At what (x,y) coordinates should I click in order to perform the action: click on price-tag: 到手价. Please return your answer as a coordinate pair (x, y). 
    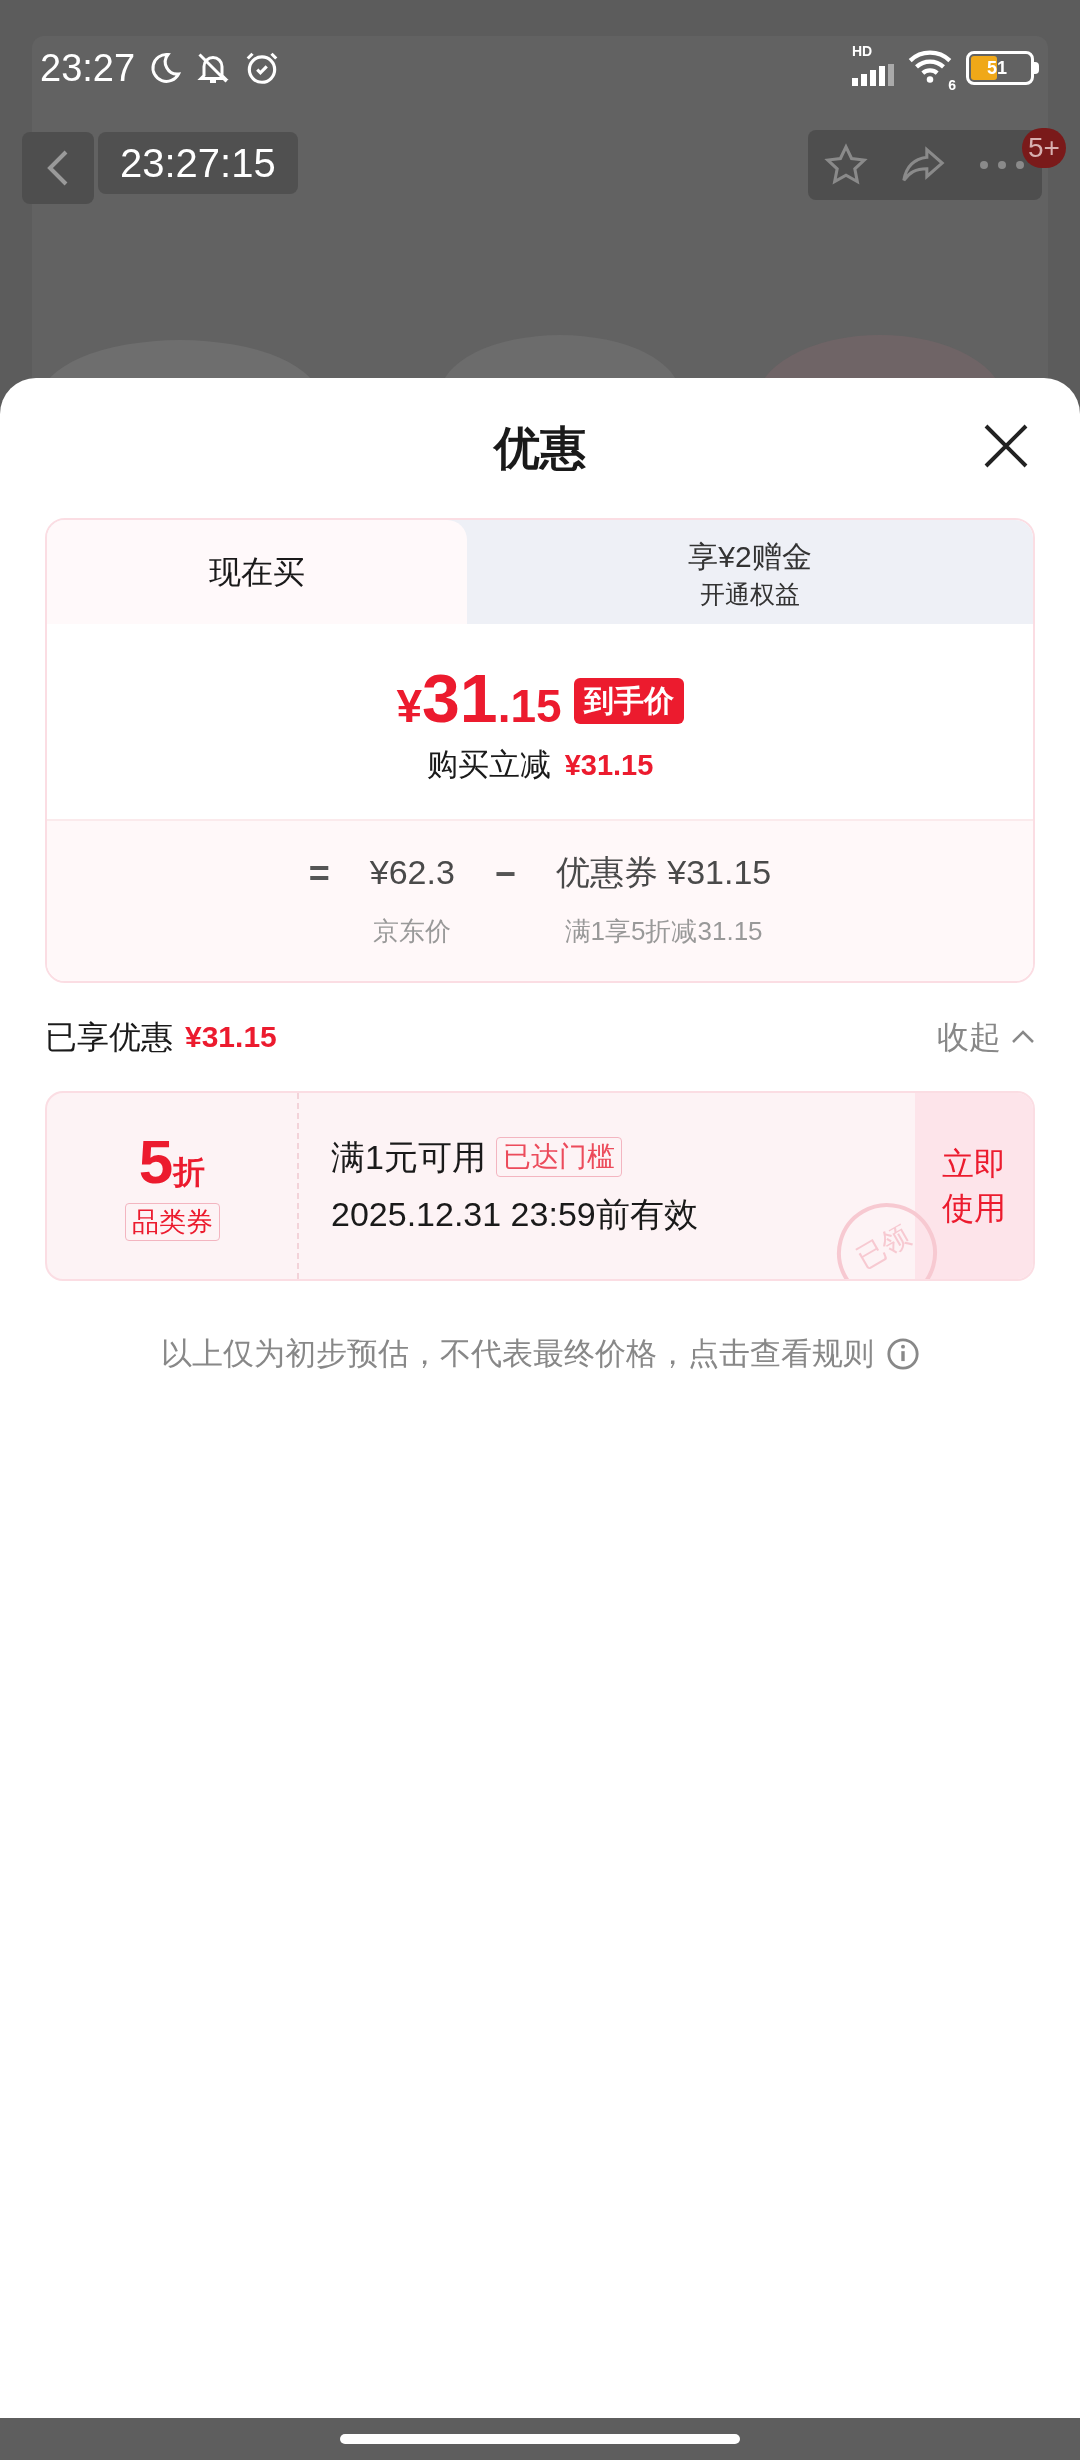
    Looking at the image, I should click on (628, 701).